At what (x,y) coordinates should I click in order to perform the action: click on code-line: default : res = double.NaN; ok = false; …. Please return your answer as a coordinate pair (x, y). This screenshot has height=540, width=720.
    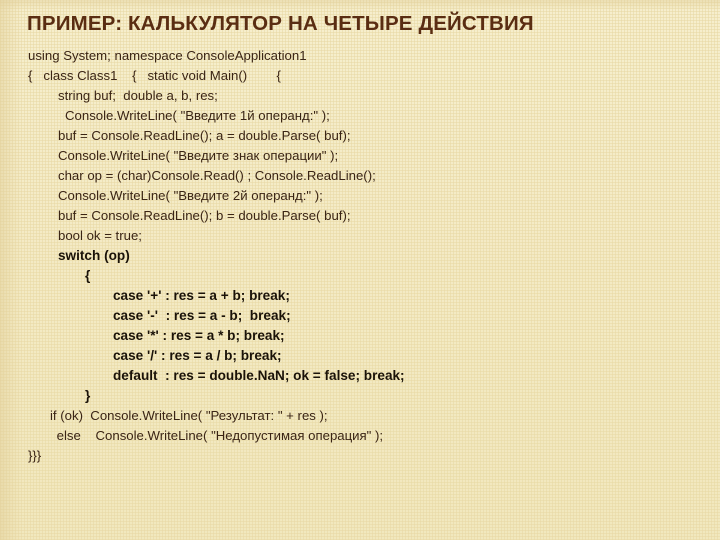
    Looking at the image, I should click on (259, 375).